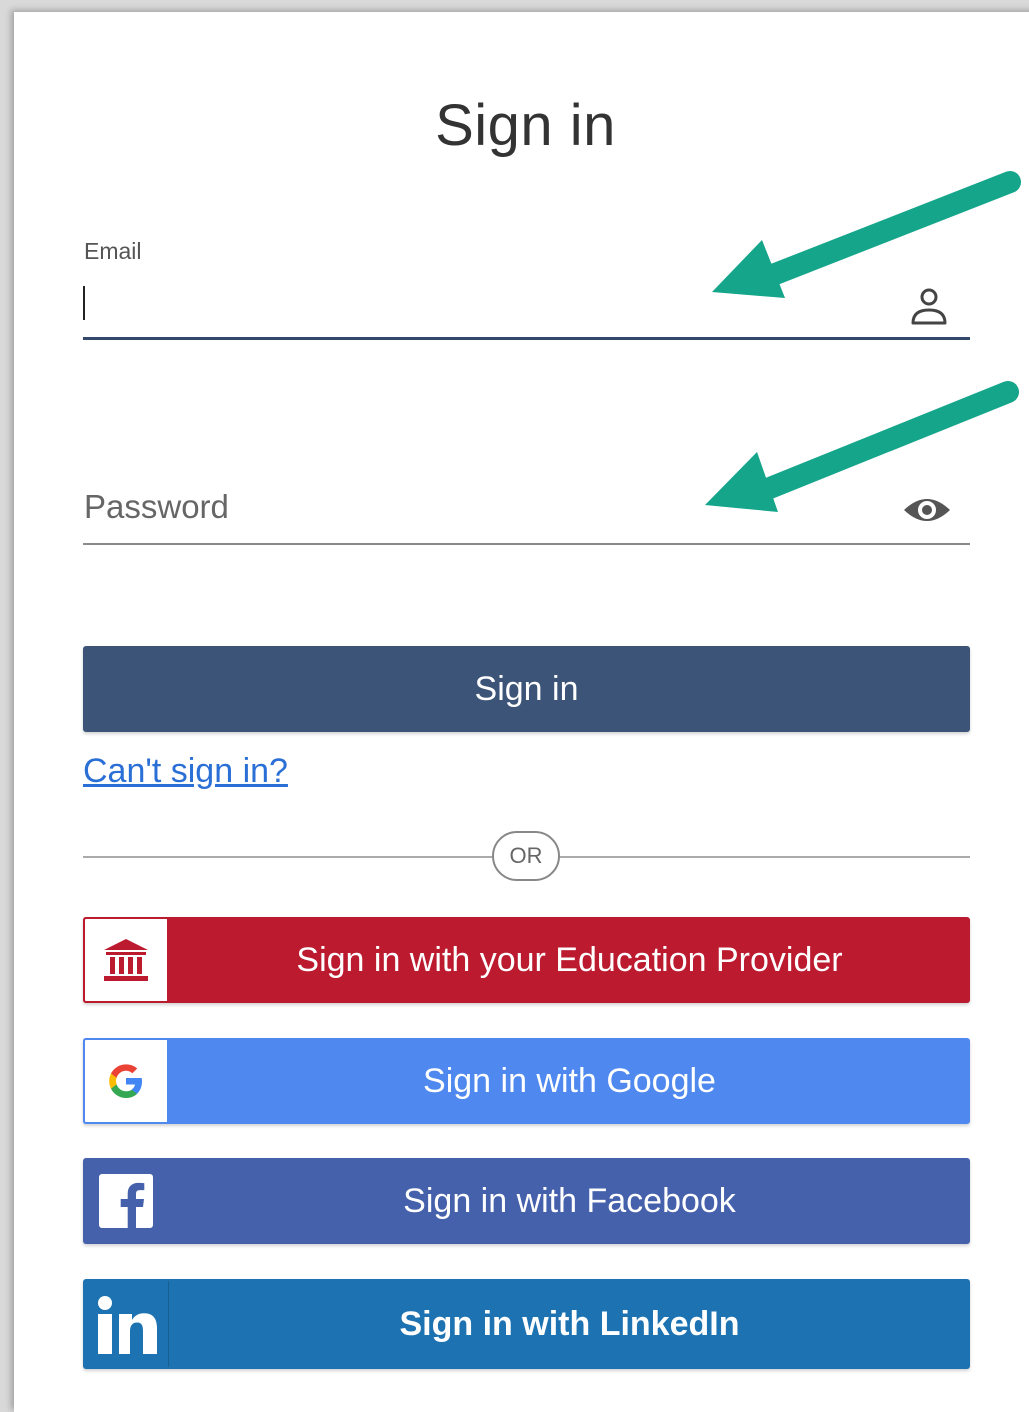 The width and height of the screenshot is (1029, 1412). I want to click on facebook-signin-button: Sign in with Facebook, so click(526, 1201).